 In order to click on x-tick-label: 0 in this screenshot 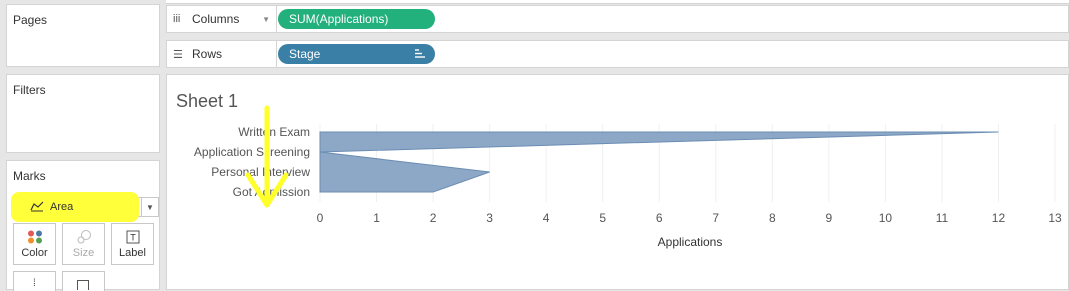, I will do `click(320, 218)`.